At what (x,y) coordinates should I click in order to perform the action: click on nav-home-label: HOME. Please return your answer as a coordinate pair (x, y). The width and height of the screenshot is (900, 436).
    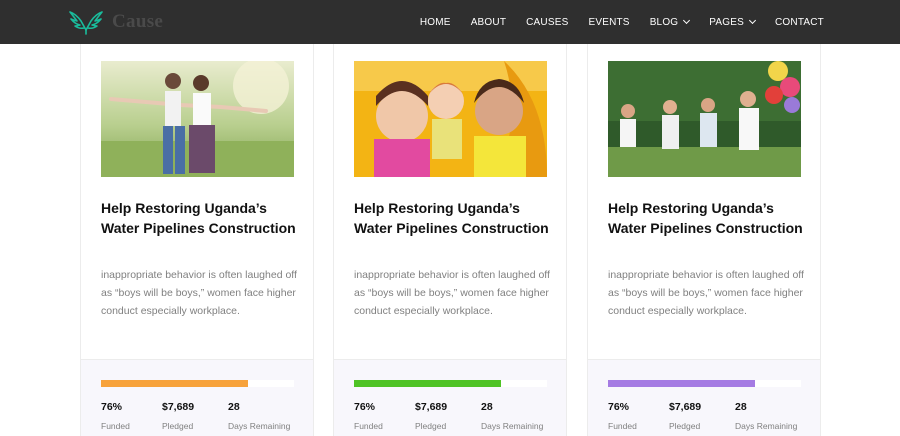
    Looking at the image, I should click on (435, 22).